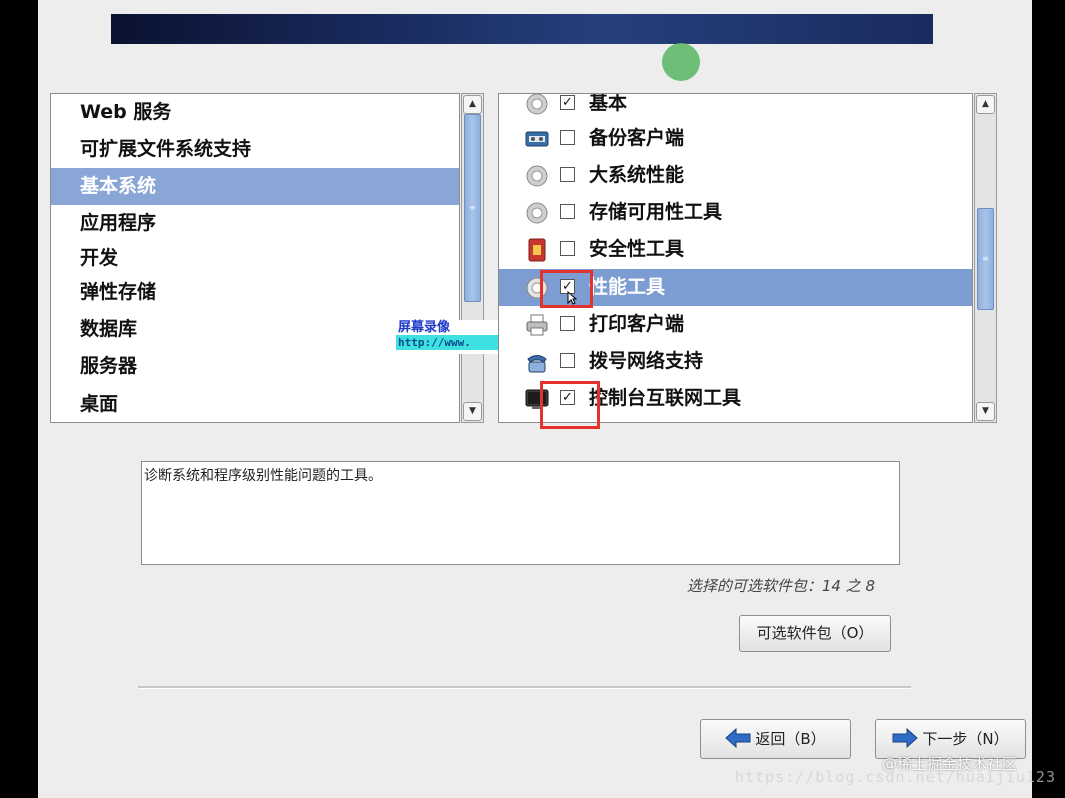 The image size is (1065, 798). Describe the element at coordinates (637, 324) in the screenshot. I see `package-label: 打印客户端` at that location.